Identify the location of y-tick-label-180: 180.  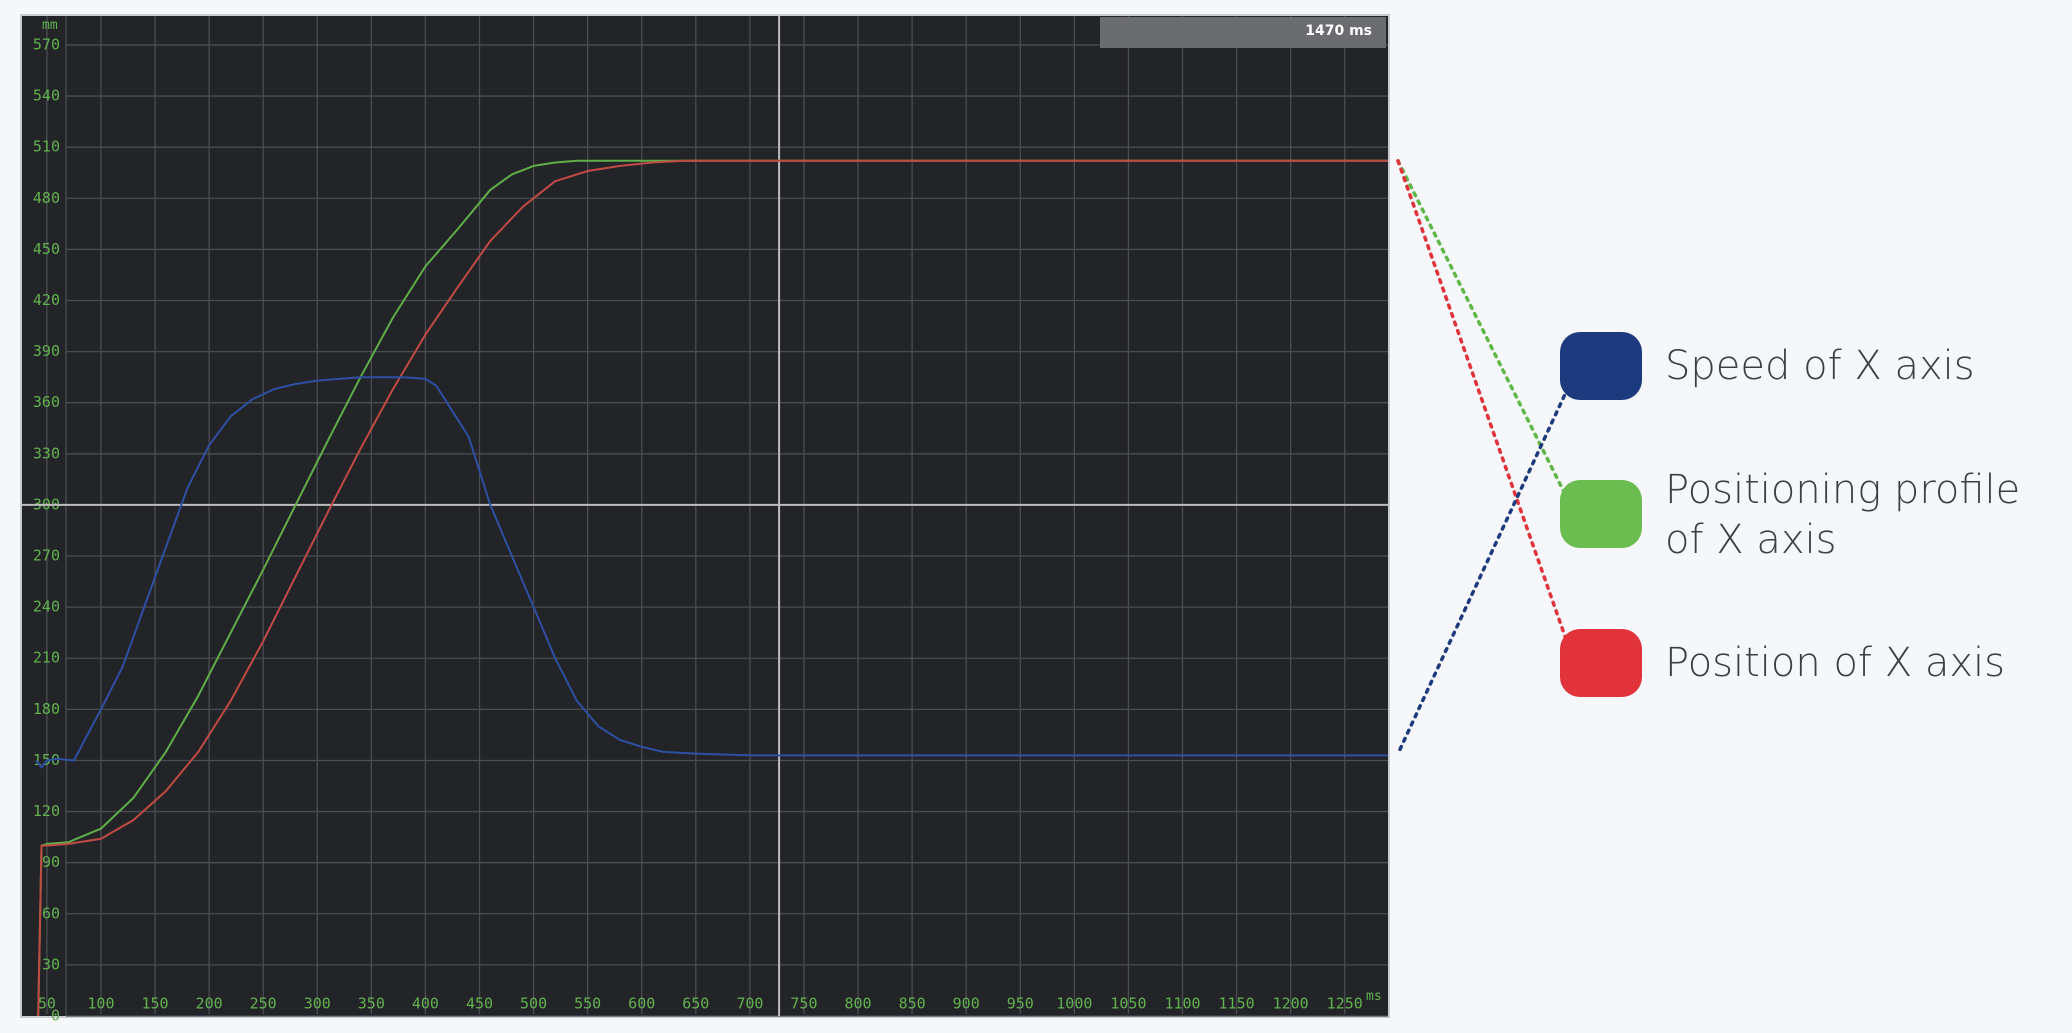
(46, 709).